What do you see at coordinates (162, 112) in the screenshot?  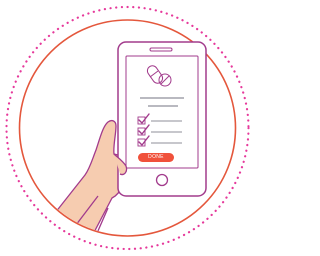 I see `phone-screen` at bounding box center [162, 112].